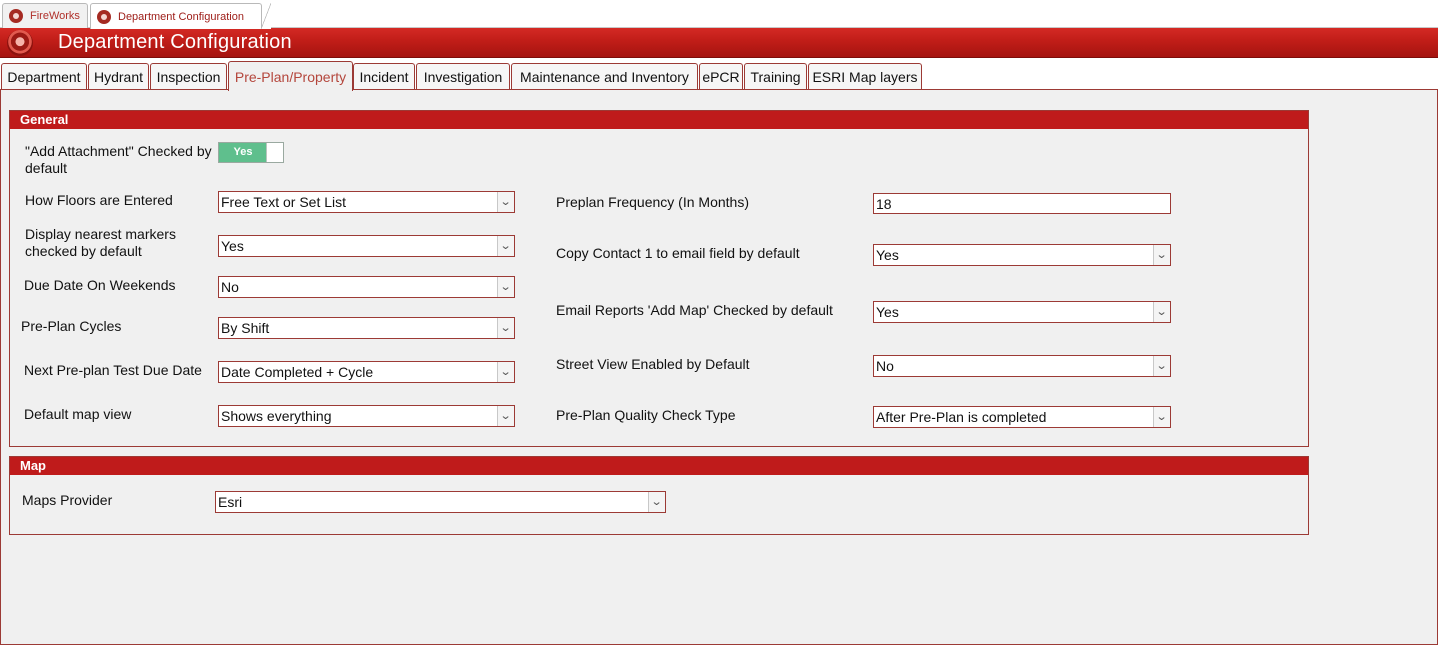 This screenshot has width=1438, height=645. What do you see at coordinates (366, 202) in the screenshot?
I see `how-floors-select: Free Text or Set List ⌄` at bounding box center [366, 202].